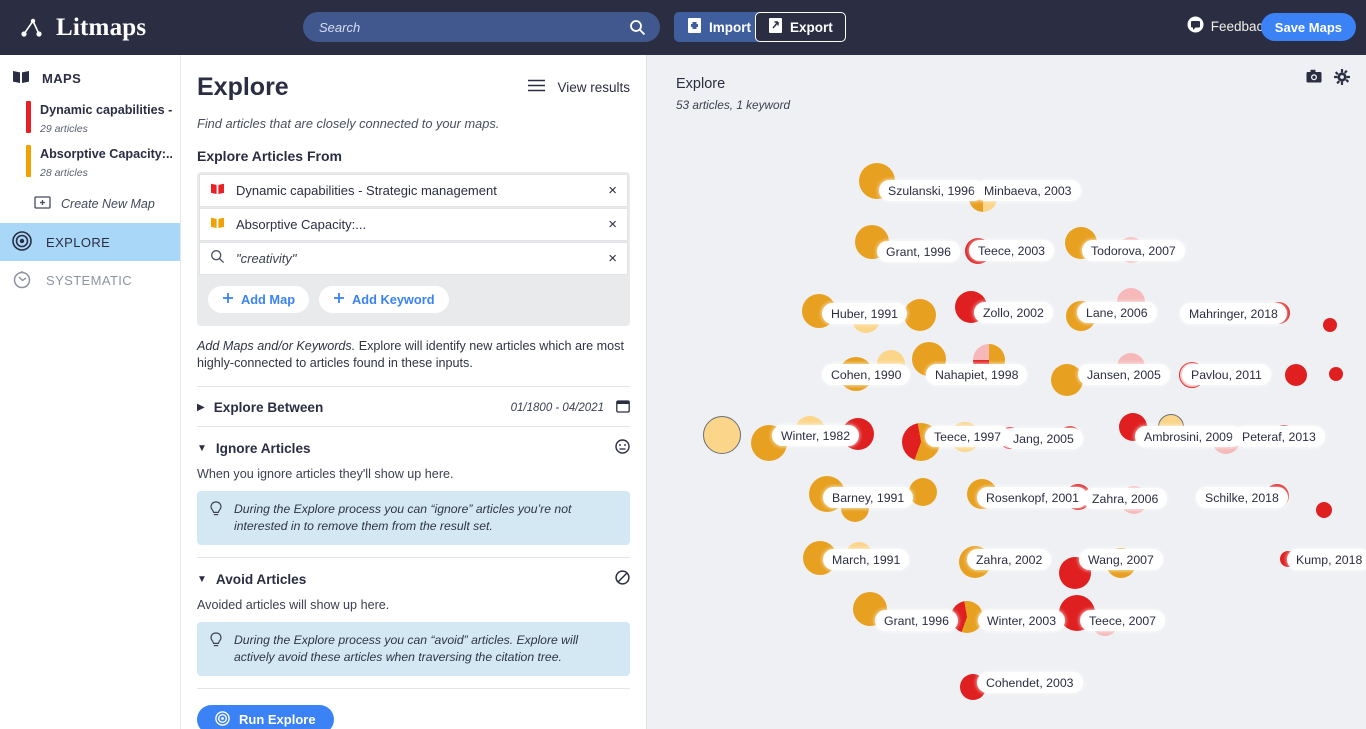 The width and height of the screenshot is (1366, 729). I want to click on graph-node-label: Rosenkopf, 2001, so click(1032, 497).